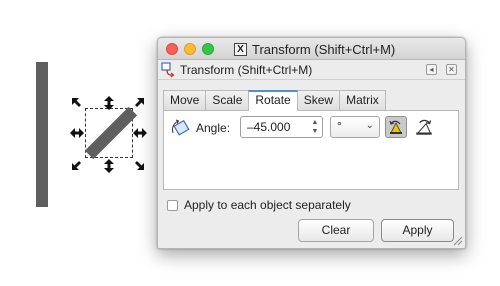  What do you see at coordinates (208, 49) in the screenshot?
I see `maximize-window-button` at bounding box center [208, 49].